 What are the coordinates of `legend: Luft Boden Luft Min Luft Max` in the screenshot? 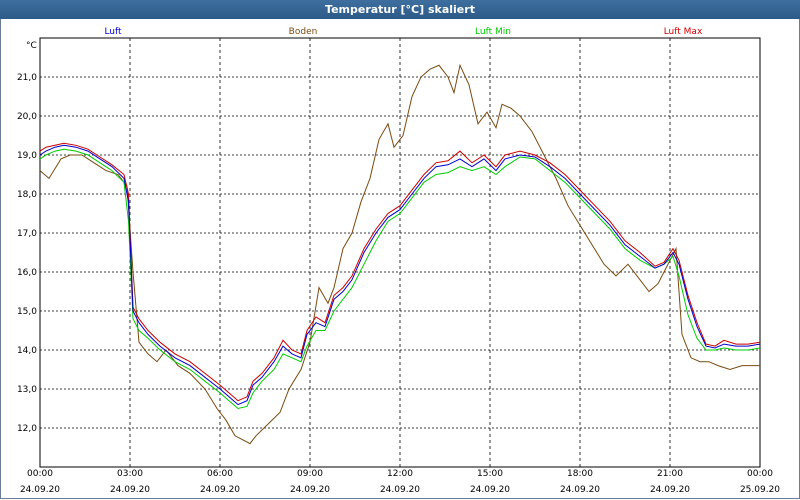 It's located at (403, 32).